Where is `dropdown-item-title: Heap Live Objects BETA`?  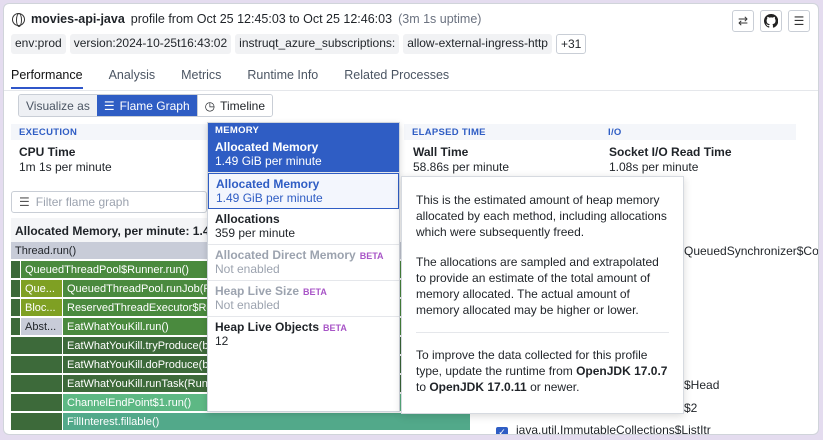 dropdown-item-title: Heap Live Objects BETA is located at coordinates (303, 327).